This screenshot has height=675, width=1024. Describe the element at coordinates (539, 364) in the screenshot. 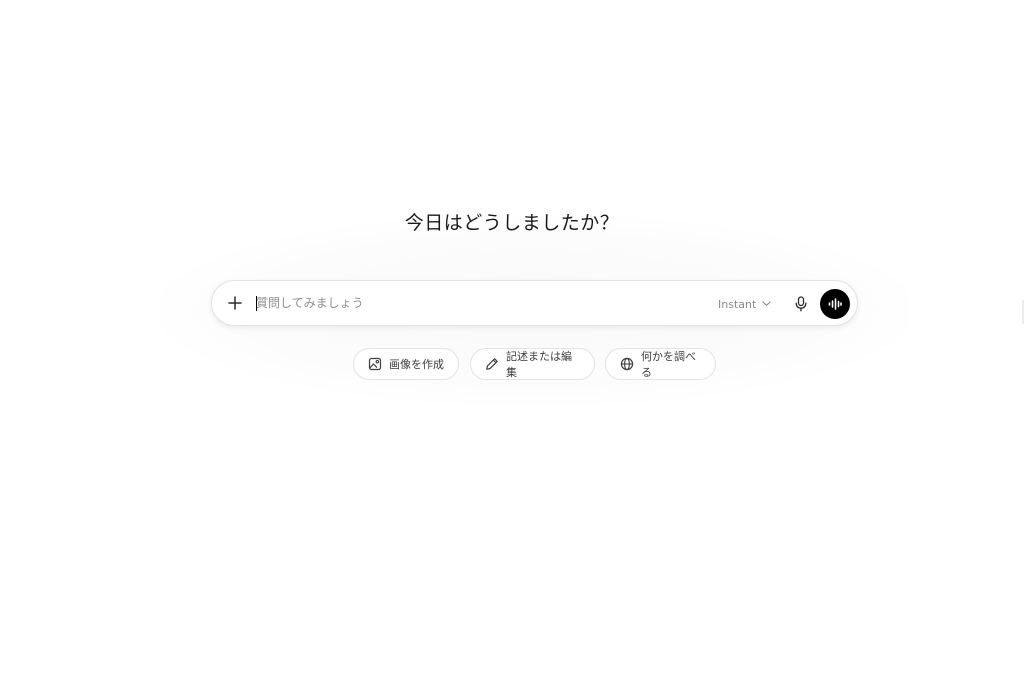

I see `suggestion-label: 記述または編集` at that location.